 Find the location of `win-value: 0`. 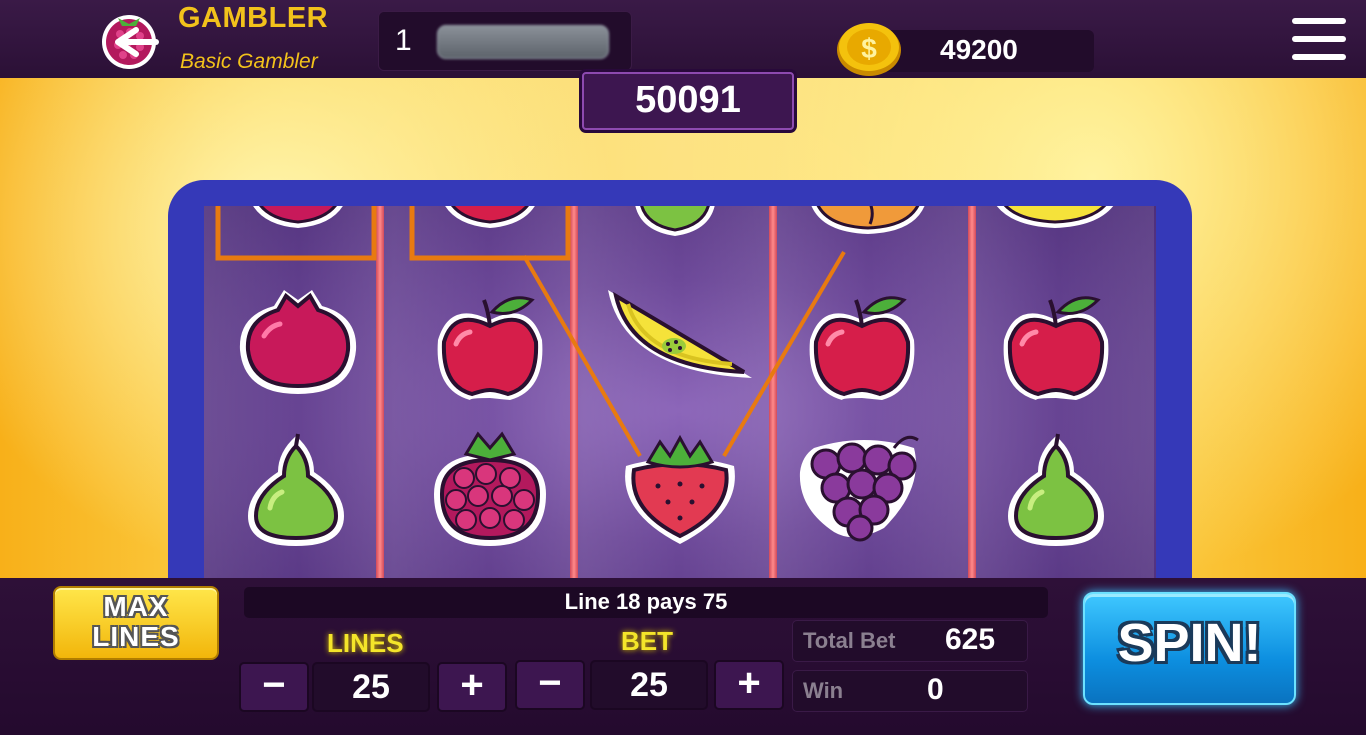

win-value: 0 is located at coordinates (935, 689).